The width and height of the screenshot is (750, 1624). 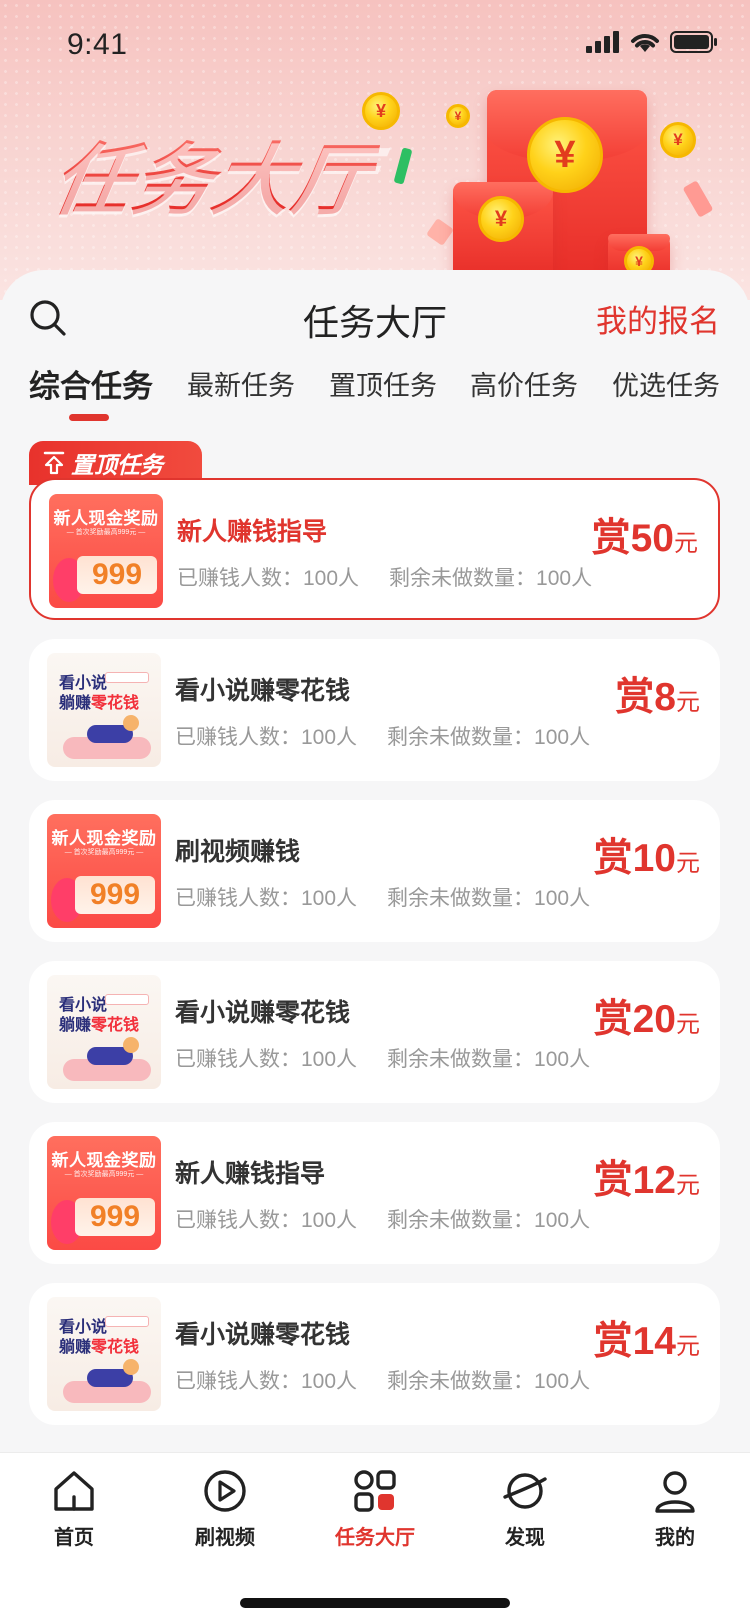 I want to click on nav-videos: 刷视频, so click(x=225, y=1508).